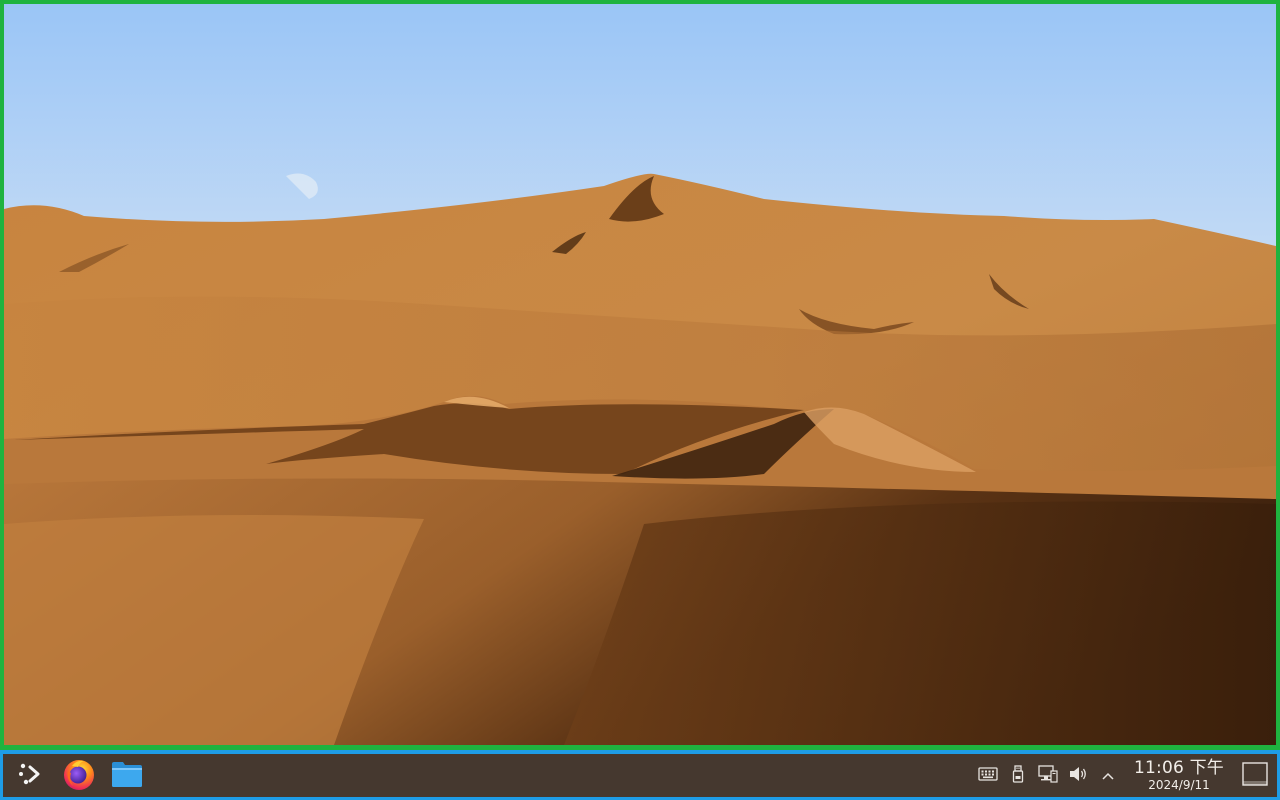  Describe the element at coordinates (1179, 784) in the screenshot. I see `clock-date: 2024/9/11` at that location.